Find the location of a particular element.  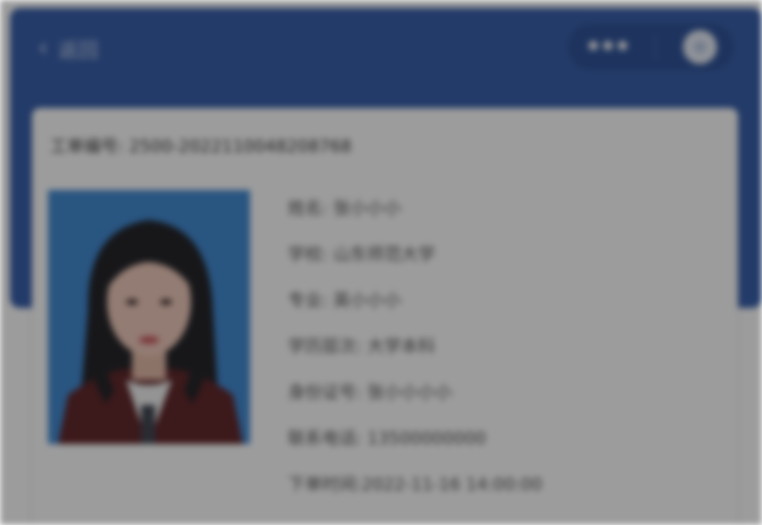

target-circle-icon is located at coordinates (699, 47).